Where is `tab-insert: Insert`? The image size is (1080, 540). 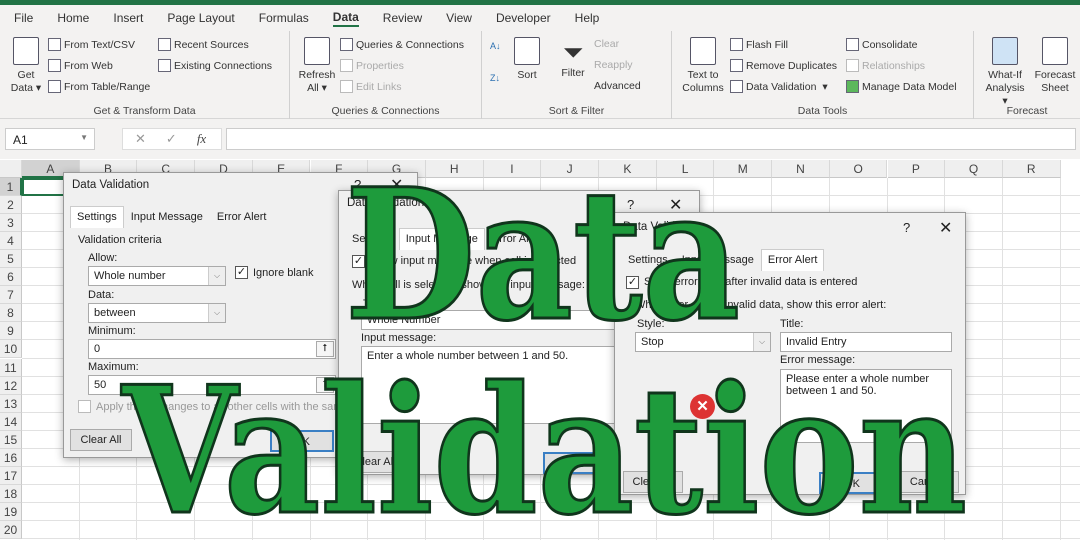
tab-insert: Insert is located at coordinates (128, 18).